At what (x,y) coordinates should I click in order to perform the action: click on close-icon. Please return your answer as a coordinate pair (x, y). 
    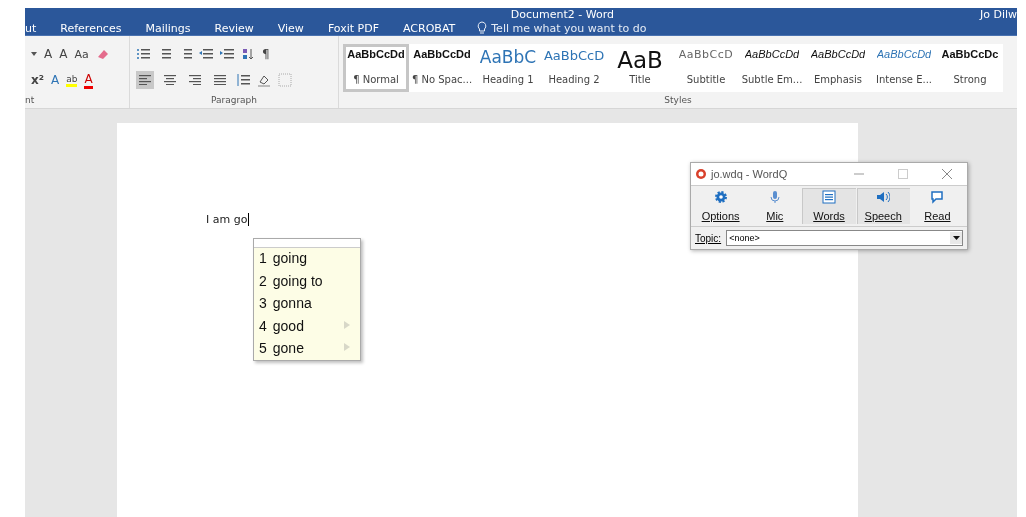
    Looking at the image, I should click on (947, 174).